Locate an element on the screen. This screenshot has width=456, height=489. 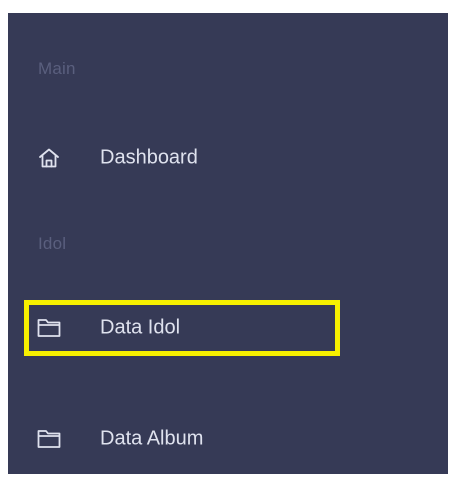
sidebar-item-label: Data Album is located at coordinates (152, 438).